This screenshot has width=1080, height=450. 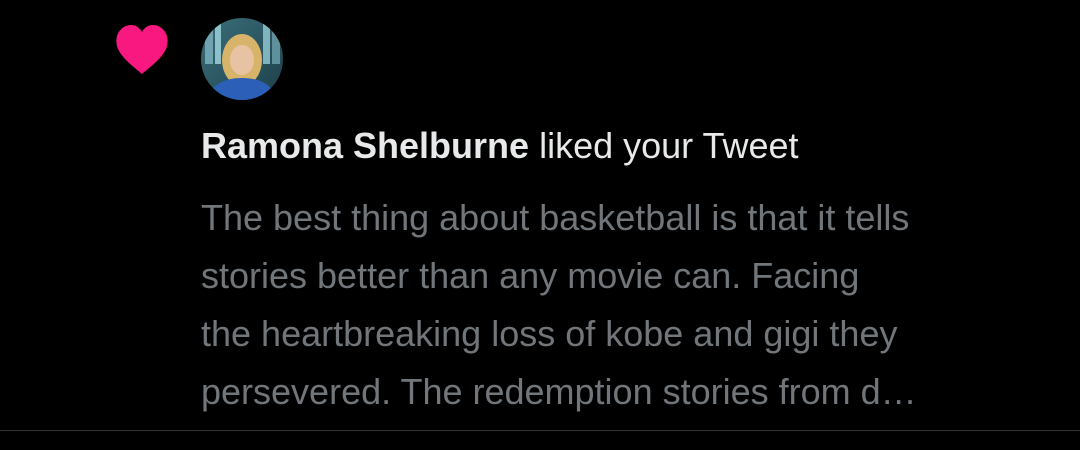 I want to click on user-name-link: Ramona Shelburne, so click(x=365, y=145).